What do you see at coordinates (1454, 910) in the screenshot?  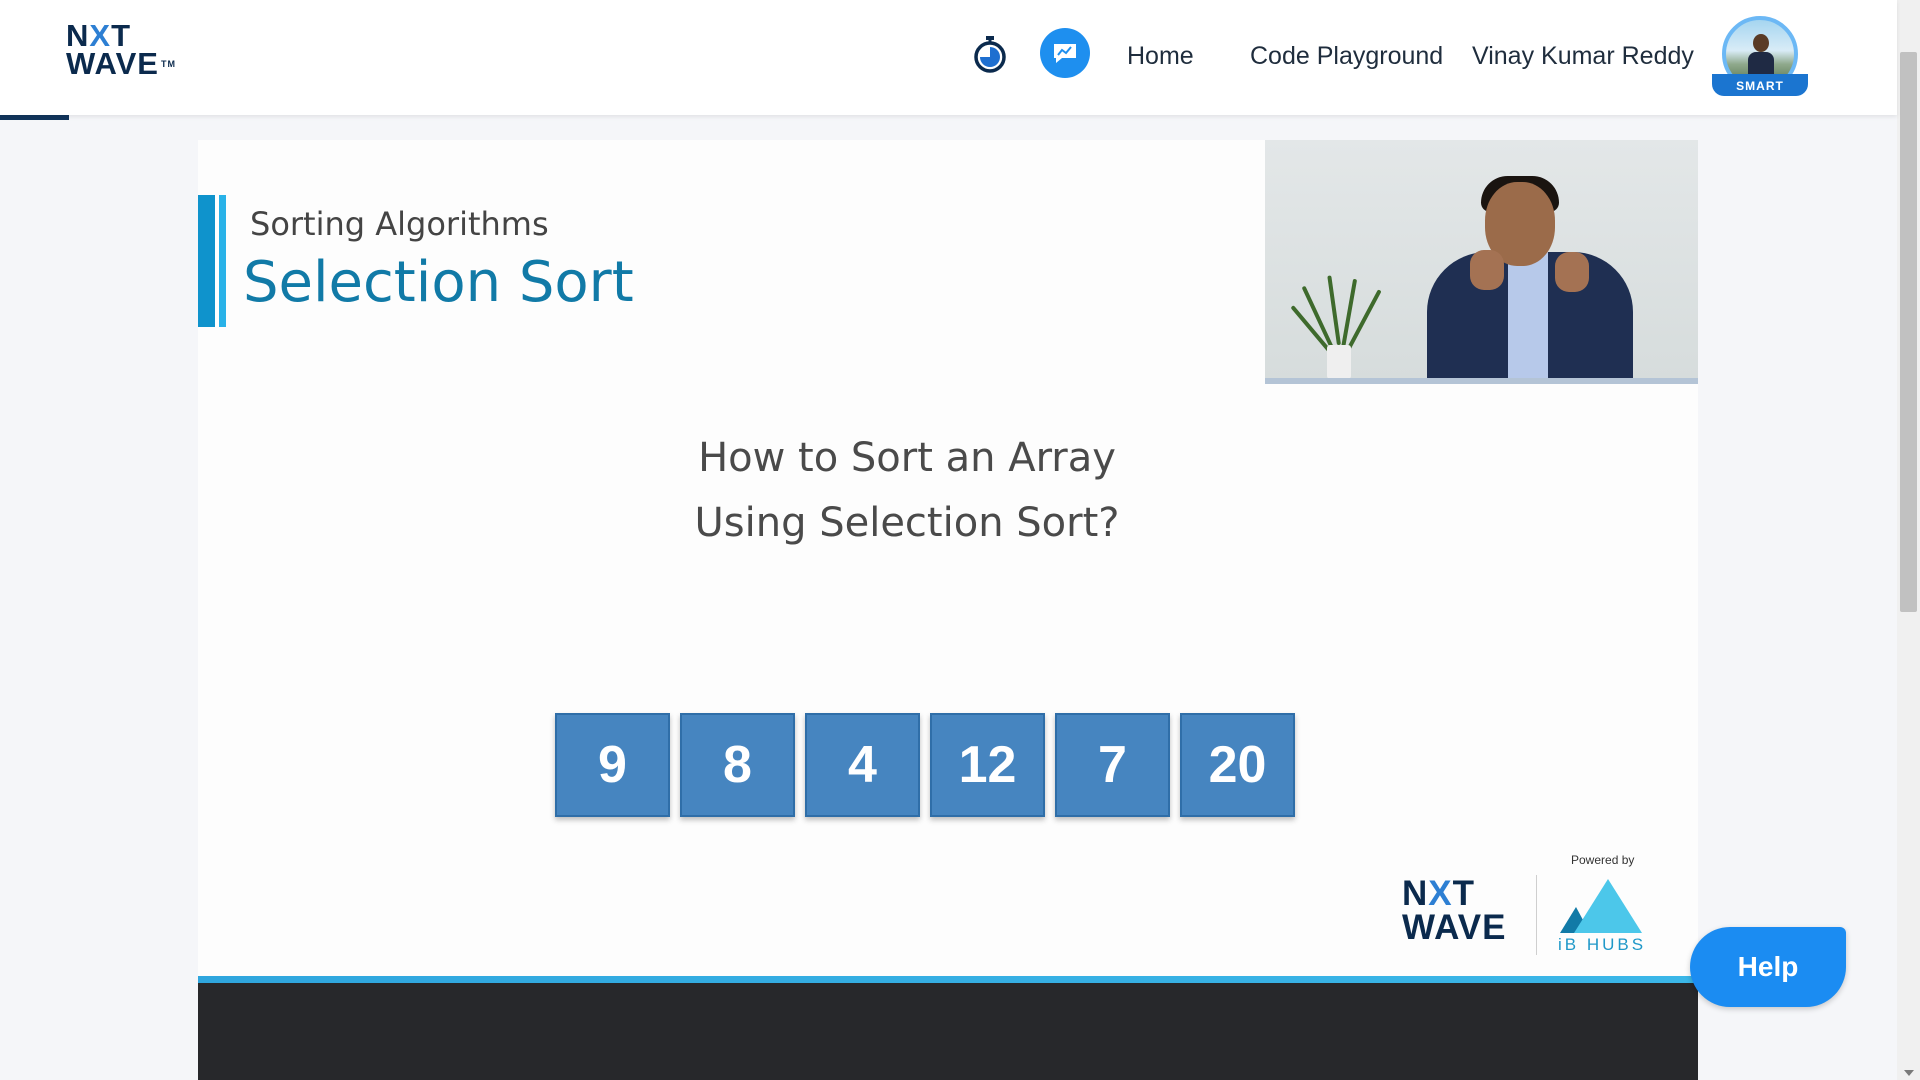 I see `nxtwave-slide-logo: NXT WAVE` at bounding box center [1454, 910].